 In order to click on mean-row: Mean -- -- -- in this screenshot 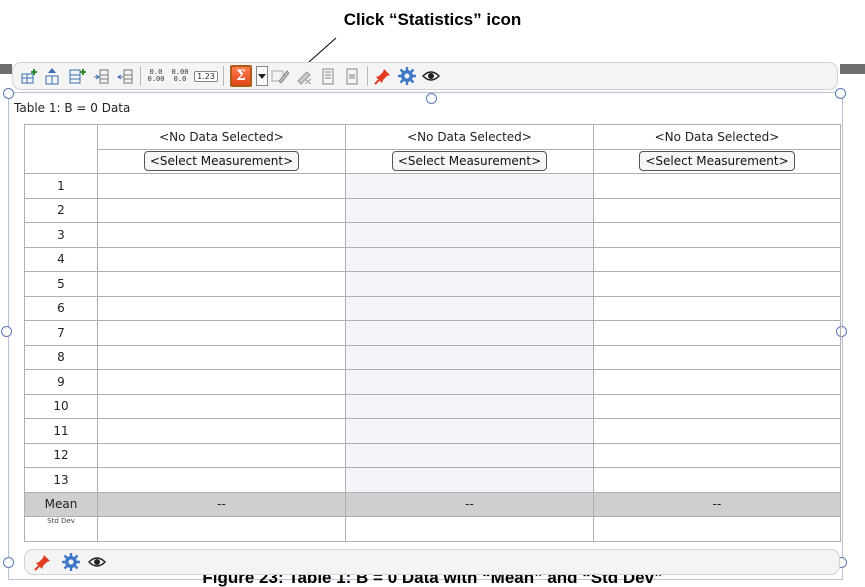, I will do `click(432, 504)`.